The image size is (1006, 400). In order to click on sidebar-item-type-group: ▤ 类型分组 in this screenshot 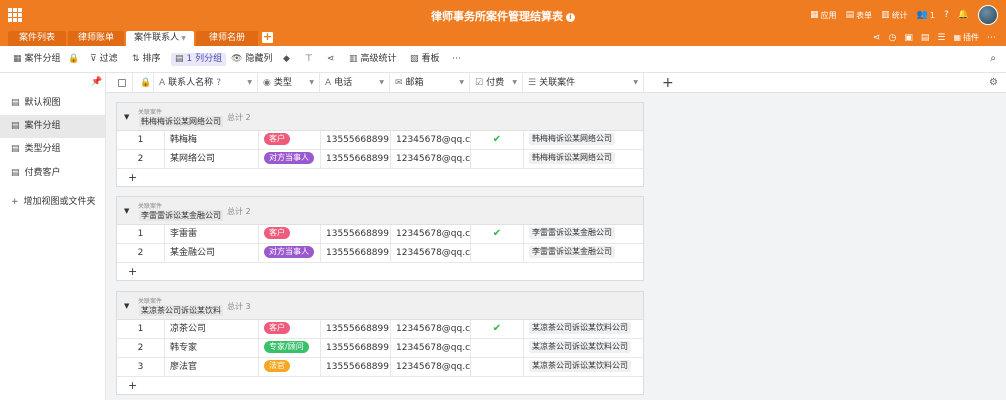, I will do `click(52, 149)`.